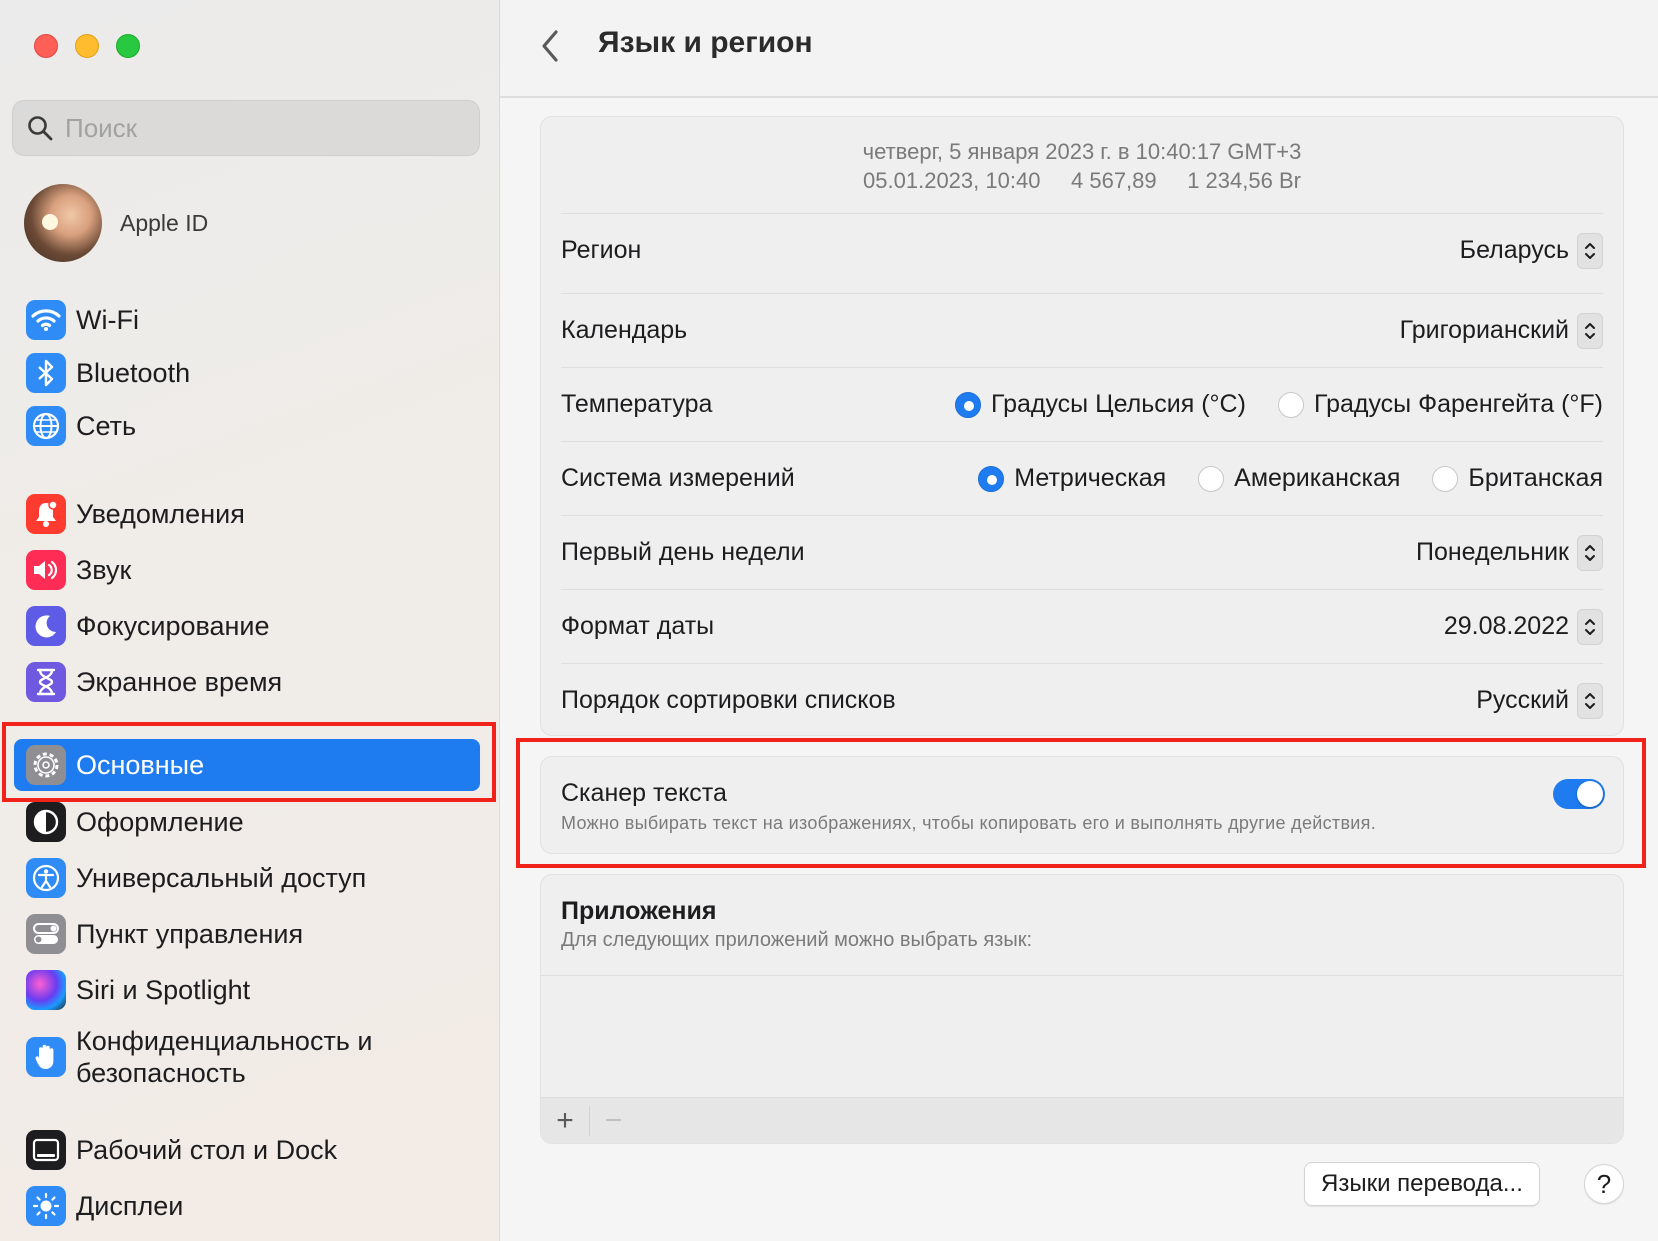  Describe the element at coordinates (728, 700) in the screenshot. I see `sort-order-label: Порядок сортировки списков` at that location.